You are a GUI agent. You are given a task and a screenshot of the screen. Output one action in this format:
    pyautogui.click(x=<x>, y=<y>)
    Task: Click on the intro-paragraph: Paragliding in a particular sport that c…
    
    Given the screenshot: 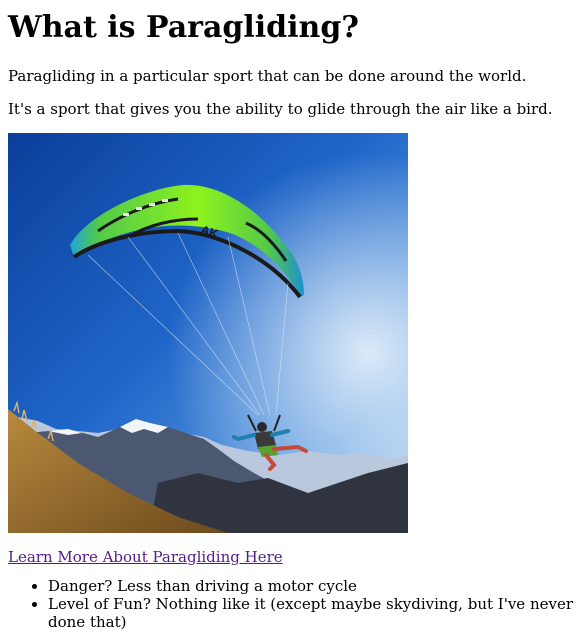 What is the action you would take?
    pyautogui.click(x=267, y=76)
    